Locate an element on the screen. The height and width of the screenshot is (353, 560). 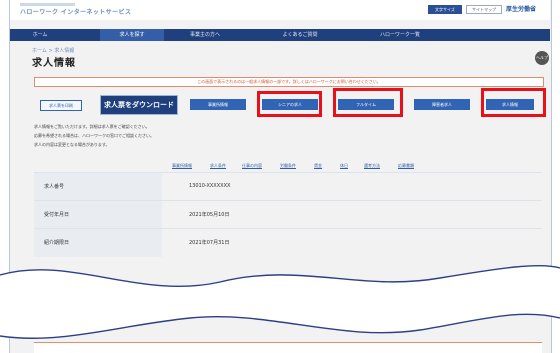
bottom-notice-bar is located at coordinates (288, 347).